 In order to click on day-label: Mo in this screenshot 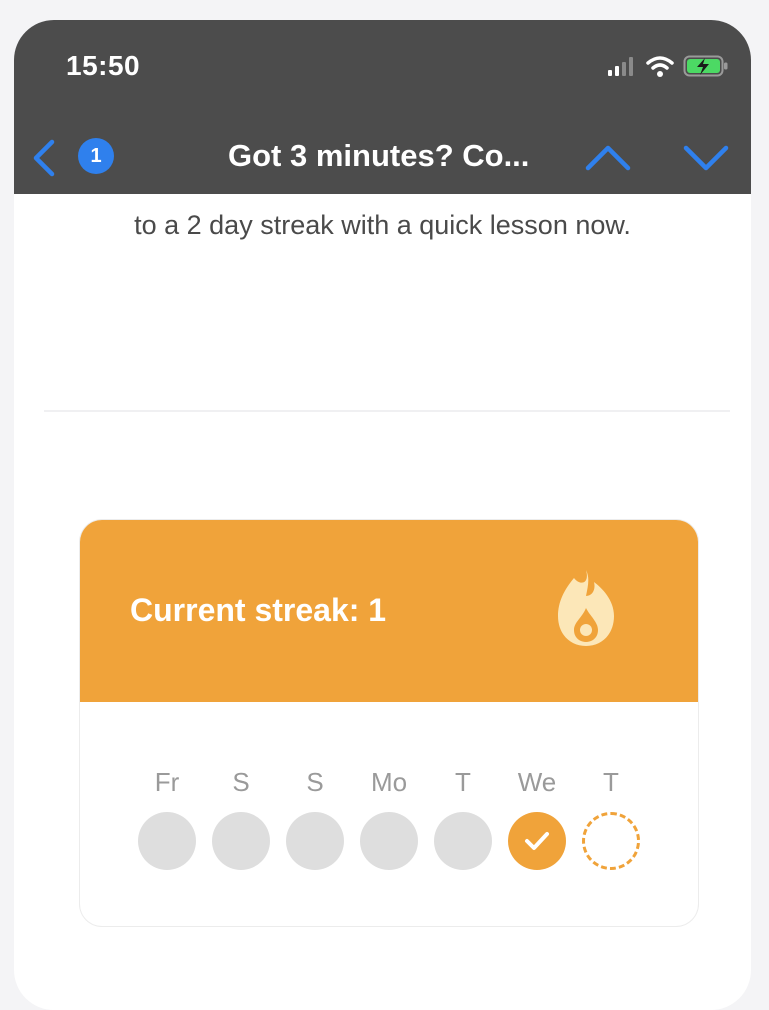, I will do `click(389, 782)`.